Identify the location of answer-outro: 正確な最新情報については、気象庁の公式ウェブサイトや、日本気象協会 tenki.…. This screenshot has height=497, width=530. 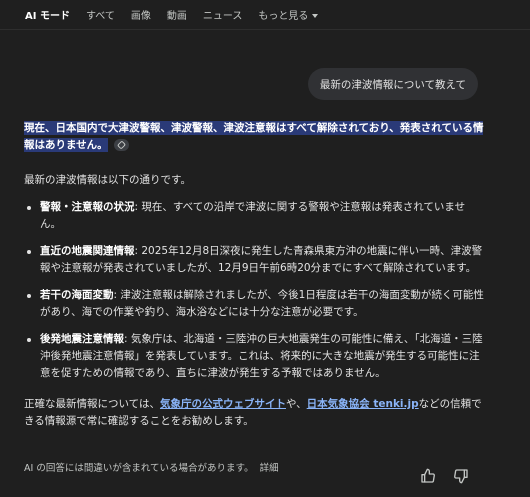
(254, 413).